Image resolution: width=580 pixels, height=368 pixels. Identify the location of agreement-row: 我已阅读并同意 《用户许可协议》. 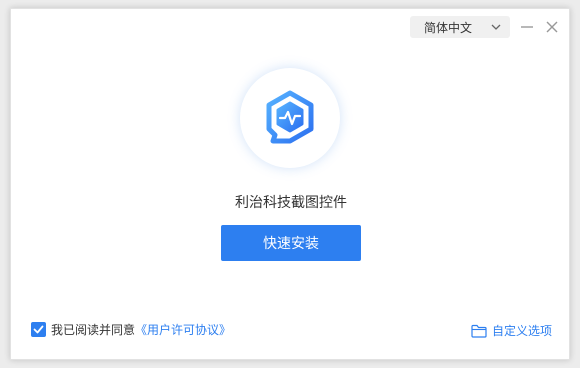
(131, 329).